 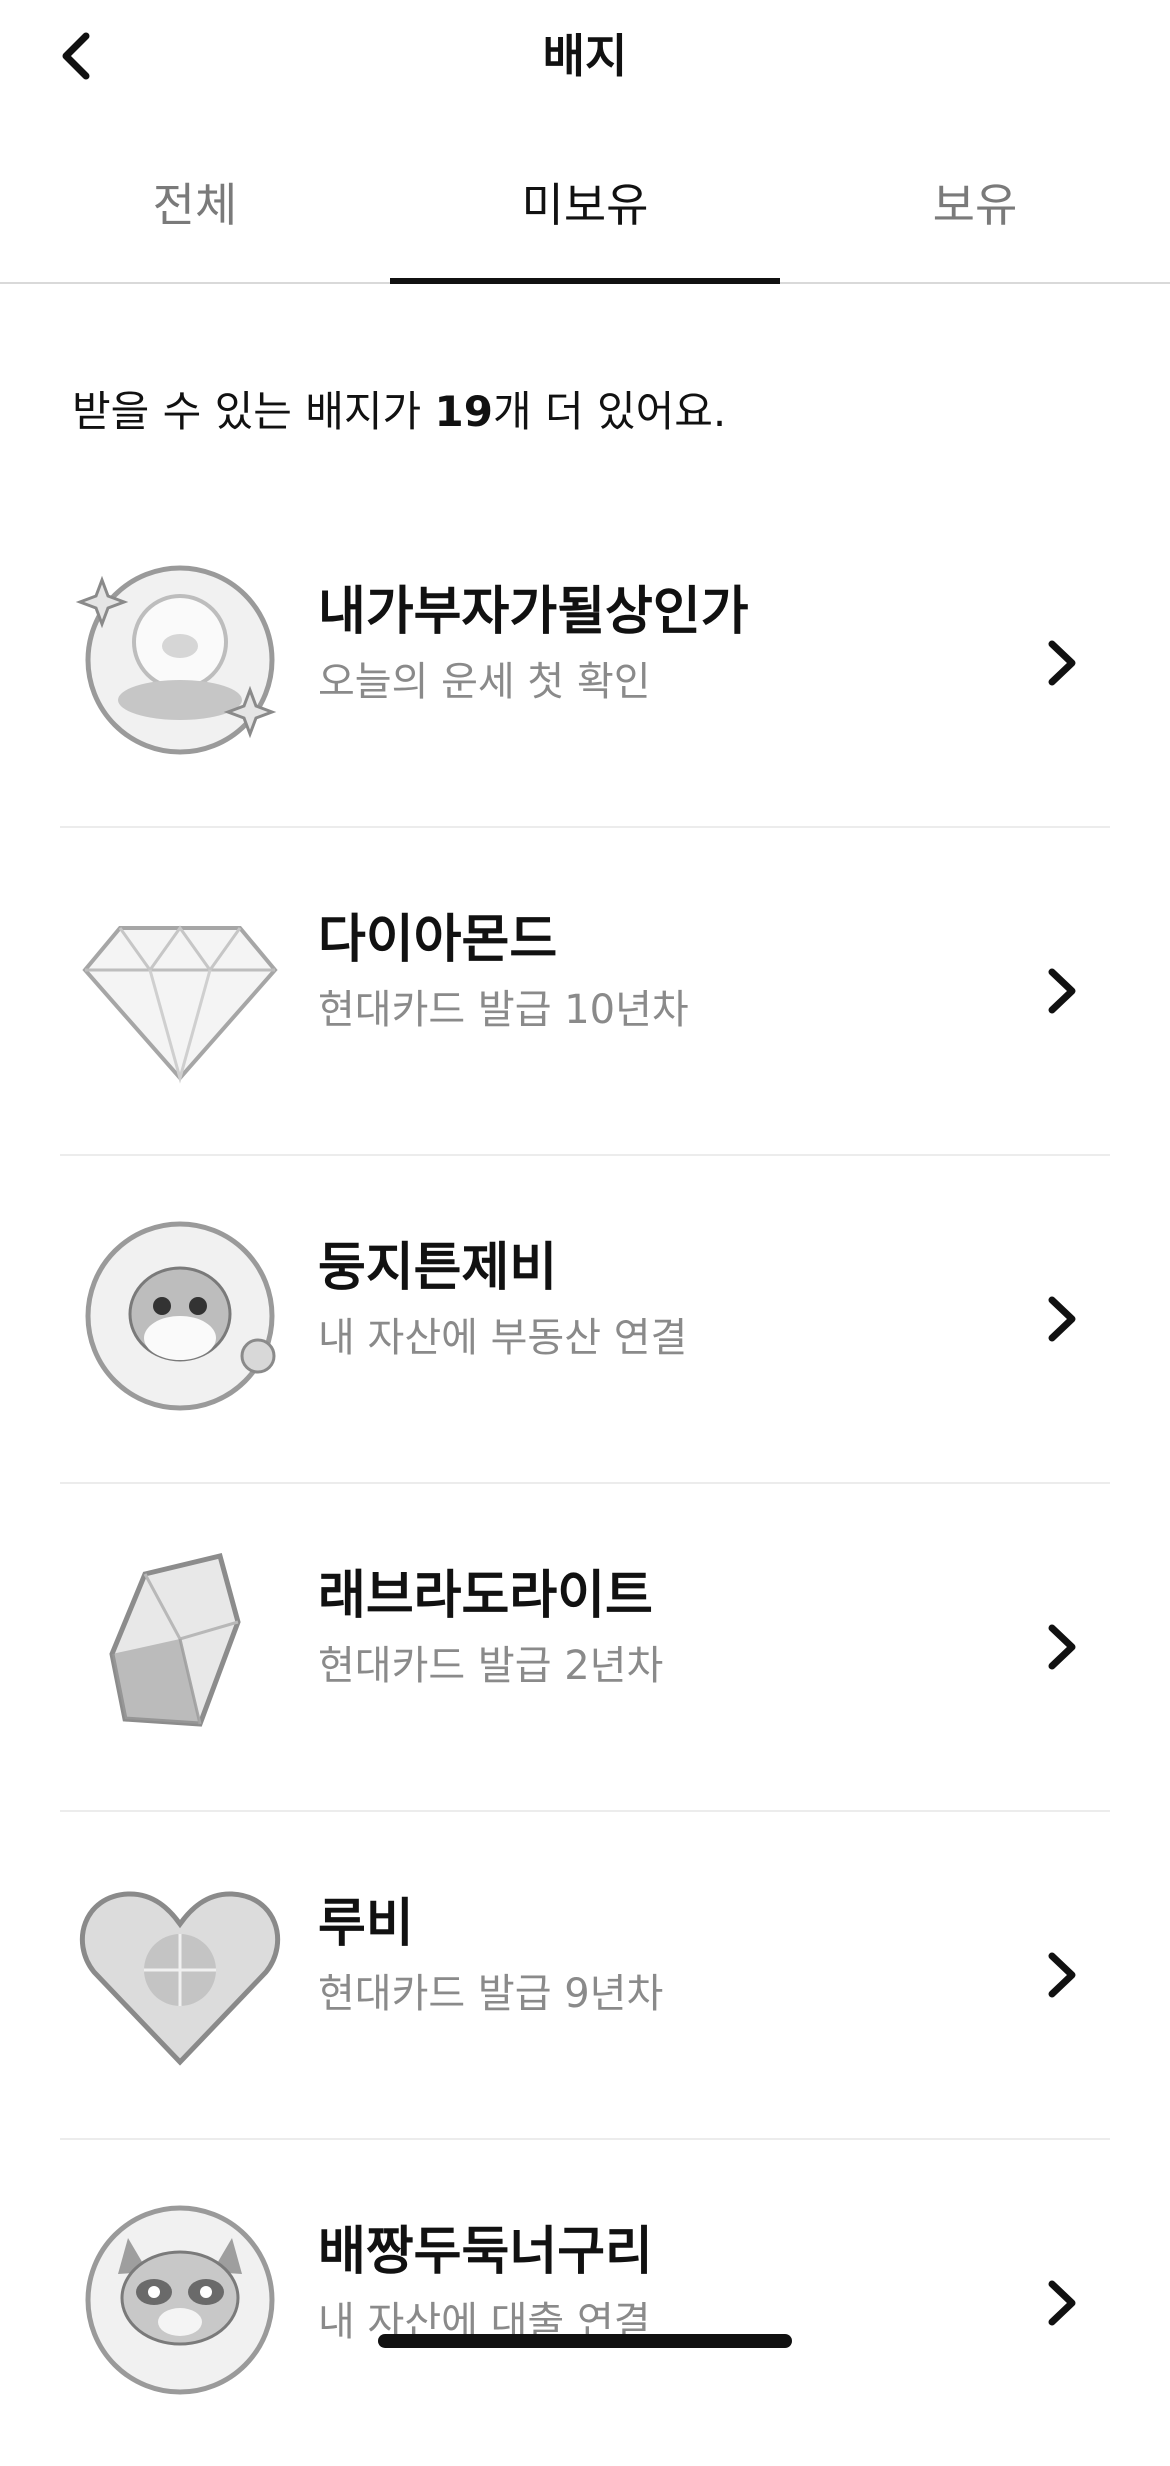 I want to click on badge-item: 래브라도라이트 현대카드 발급 2년차, so click(x=585, y=1648).